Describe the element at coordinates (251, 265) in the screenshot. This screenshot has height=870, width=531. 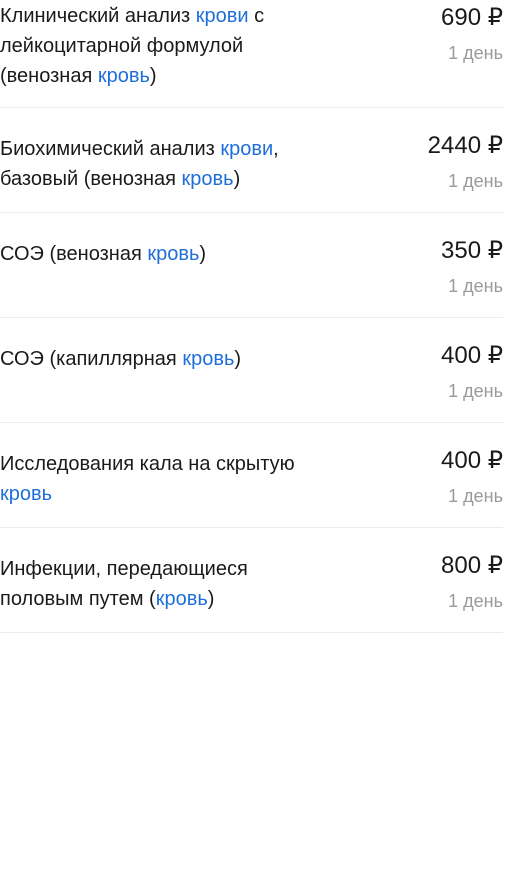
I see `list-item-esr-venous: СОЭ (венозная кровь) 350 ₽ 1 день` at that location.